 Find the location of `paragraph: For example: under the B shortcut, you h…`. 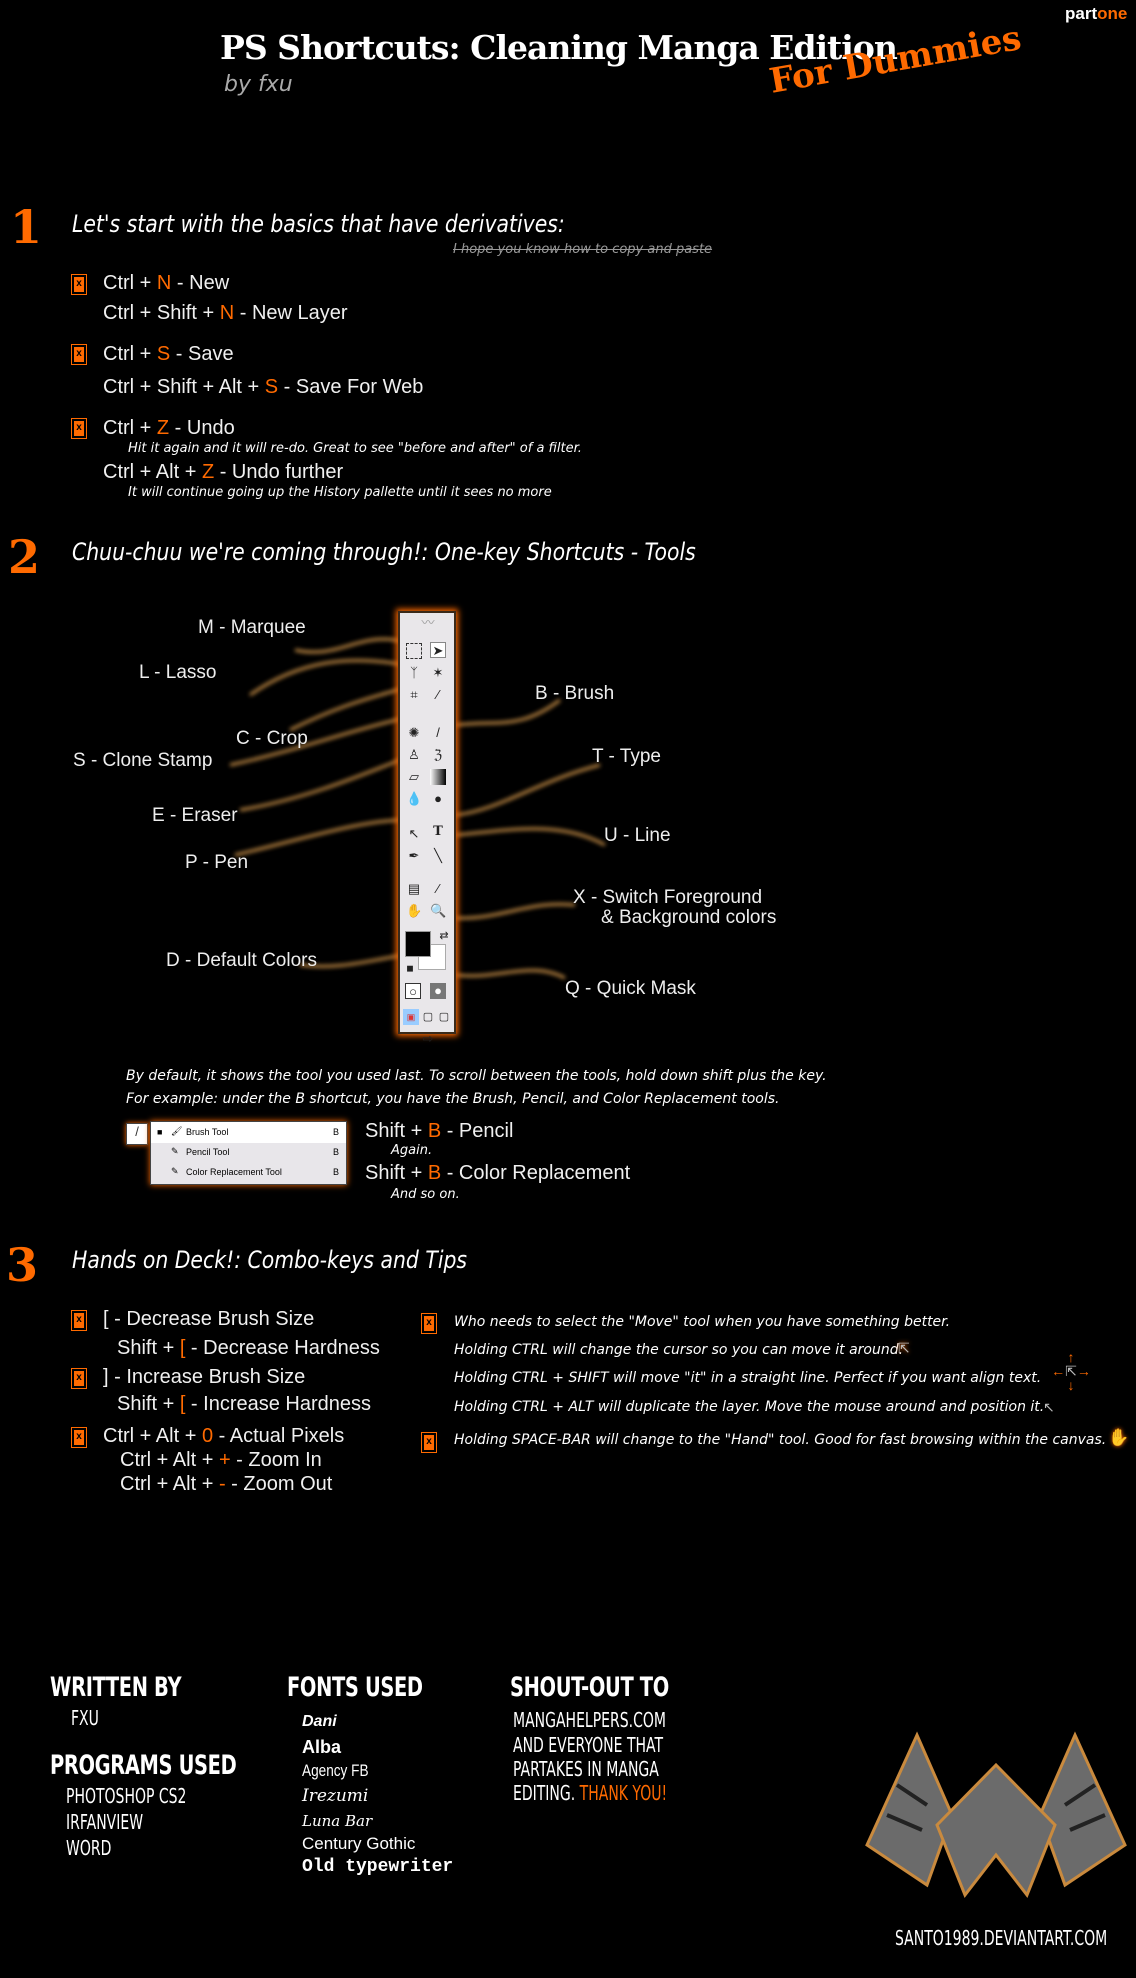

paragraph: For example: under the B shortcut, you h… is located at coordinates (453, 1099).